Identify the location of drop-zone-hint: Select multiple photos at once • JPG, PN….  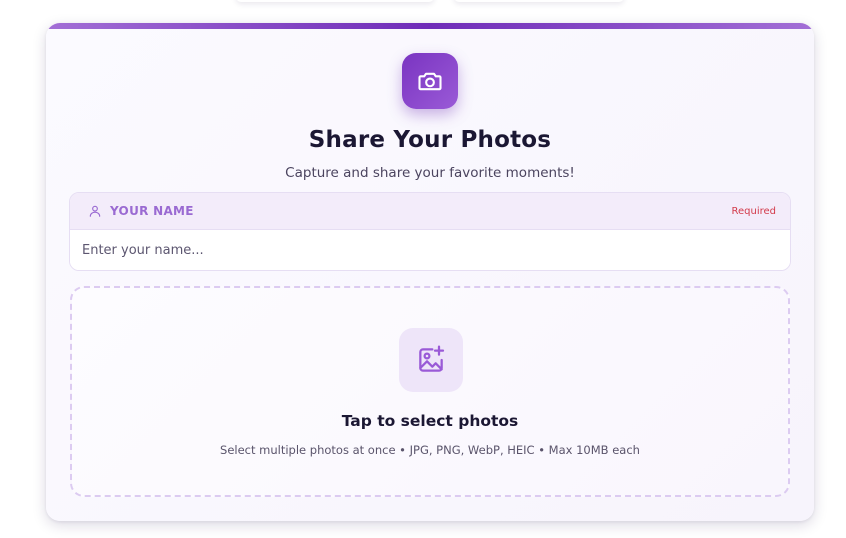
(430, 450).